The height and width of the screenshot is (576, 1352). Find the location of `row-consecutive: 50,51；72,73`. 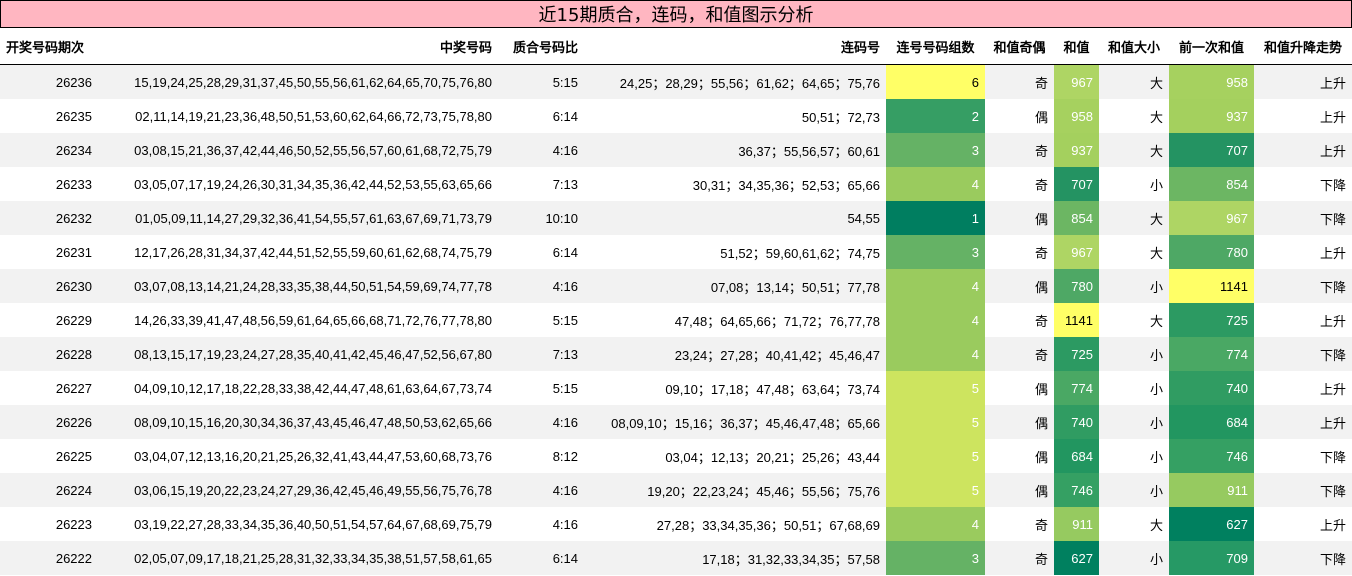

row-consecutive: 50,51；72,73 is located at coordinates (735, 116).